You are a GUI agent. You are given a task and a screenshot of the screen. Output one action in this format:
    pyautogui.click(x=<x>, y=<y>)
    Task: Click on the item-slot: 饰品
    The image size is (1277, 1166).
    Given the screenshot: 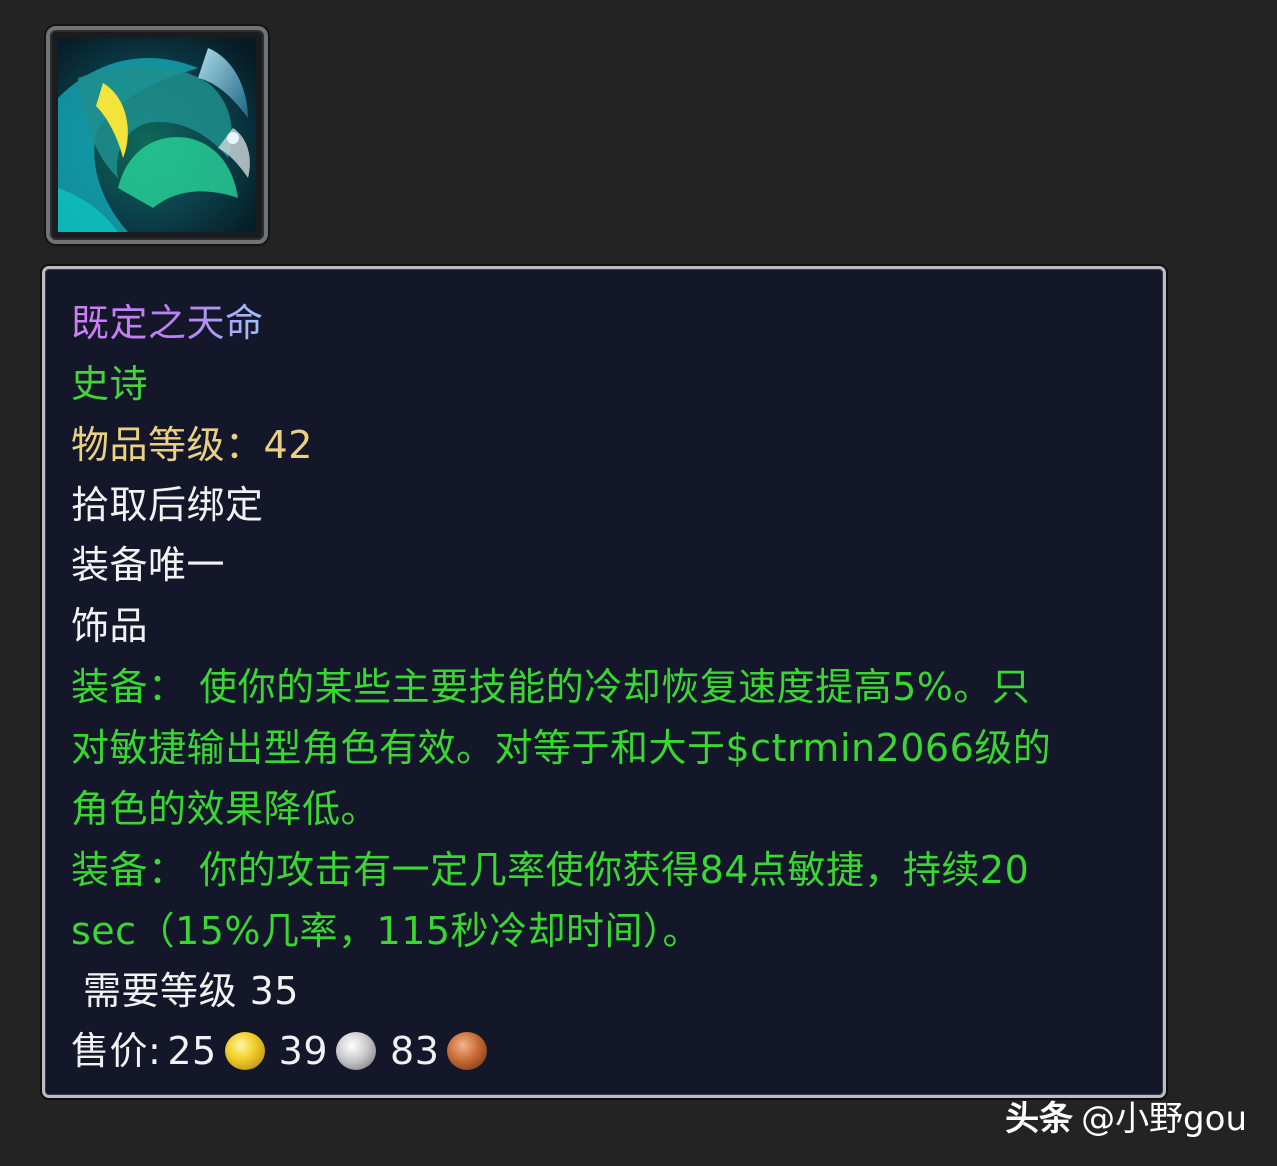 What is the action you would take?
    pyautogui.click(x=110, y=626)
    